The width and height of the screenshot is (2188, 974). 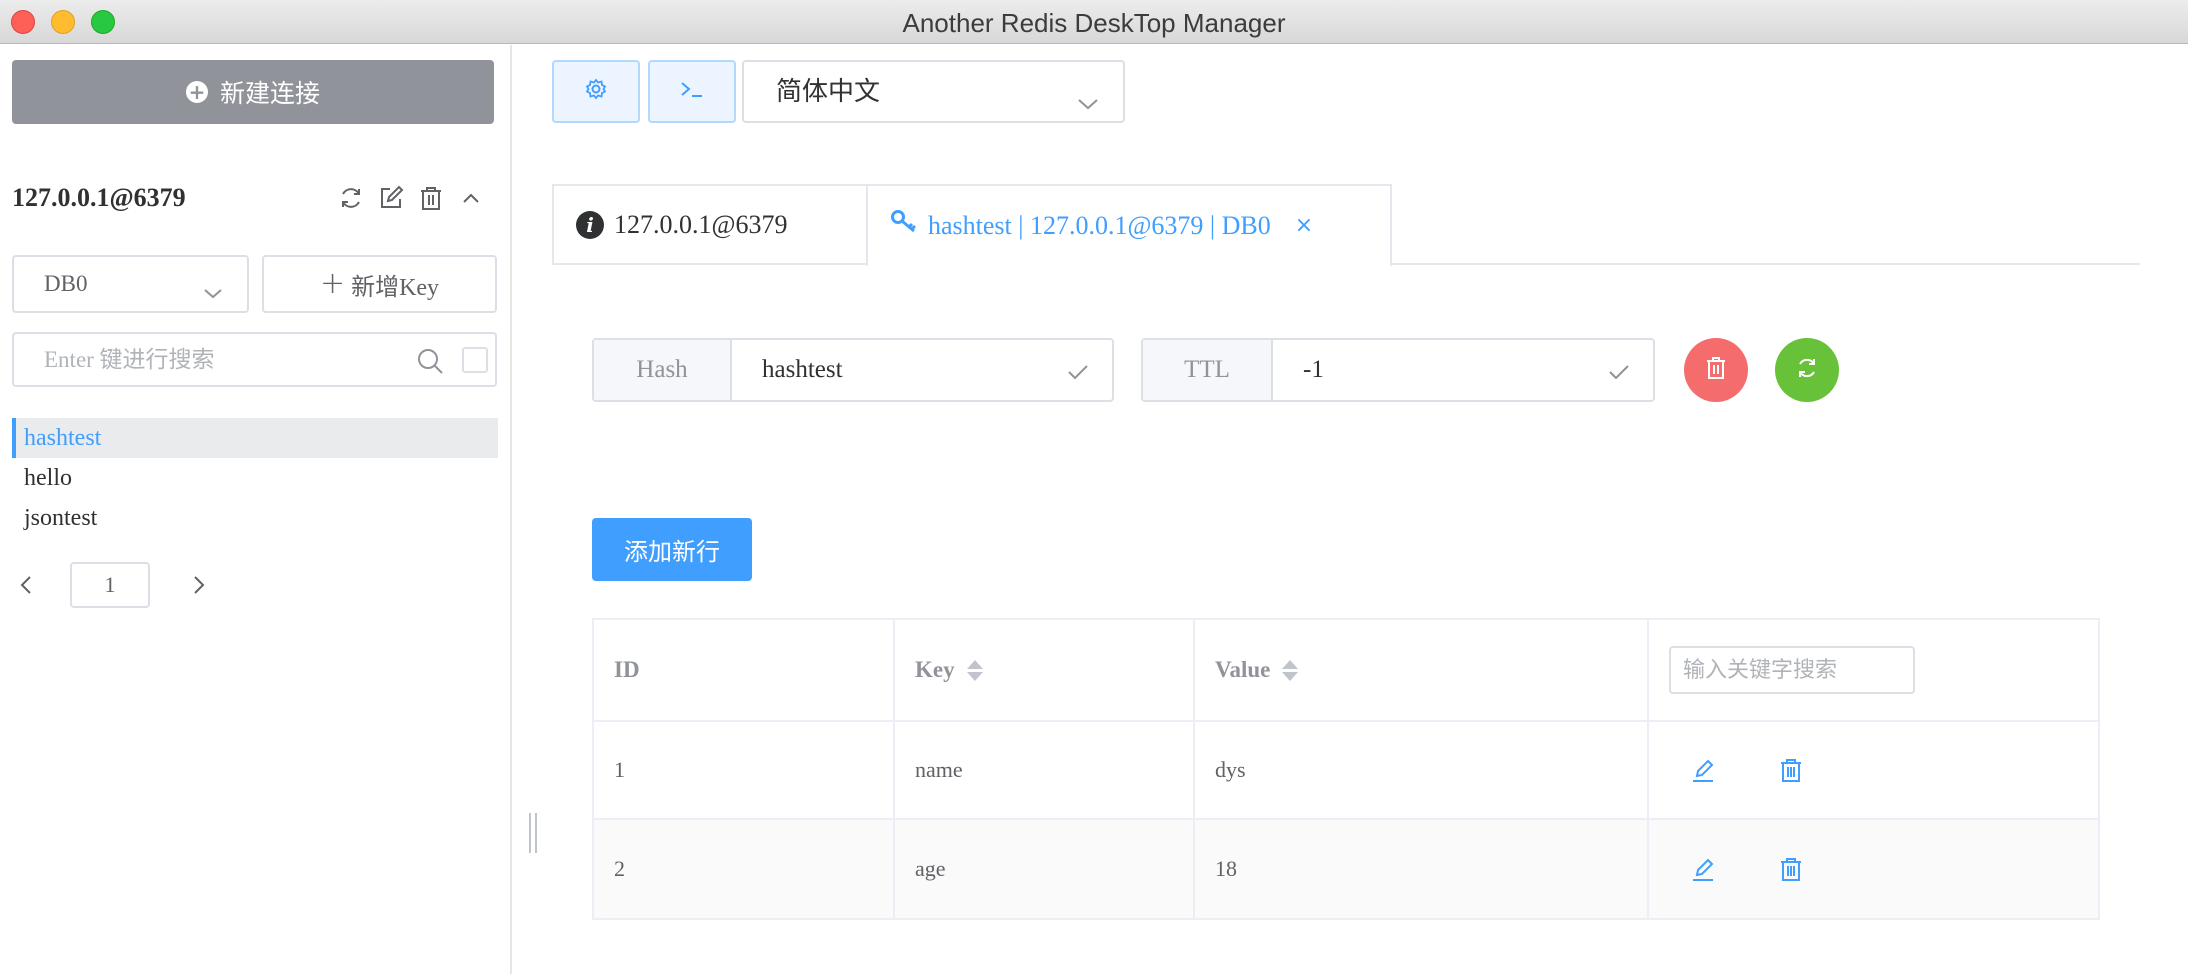 What do you see at coordinates (1208, 370) in the screenshot?
I see `ttl-label: TTL` at bounding box center [1208, 370].